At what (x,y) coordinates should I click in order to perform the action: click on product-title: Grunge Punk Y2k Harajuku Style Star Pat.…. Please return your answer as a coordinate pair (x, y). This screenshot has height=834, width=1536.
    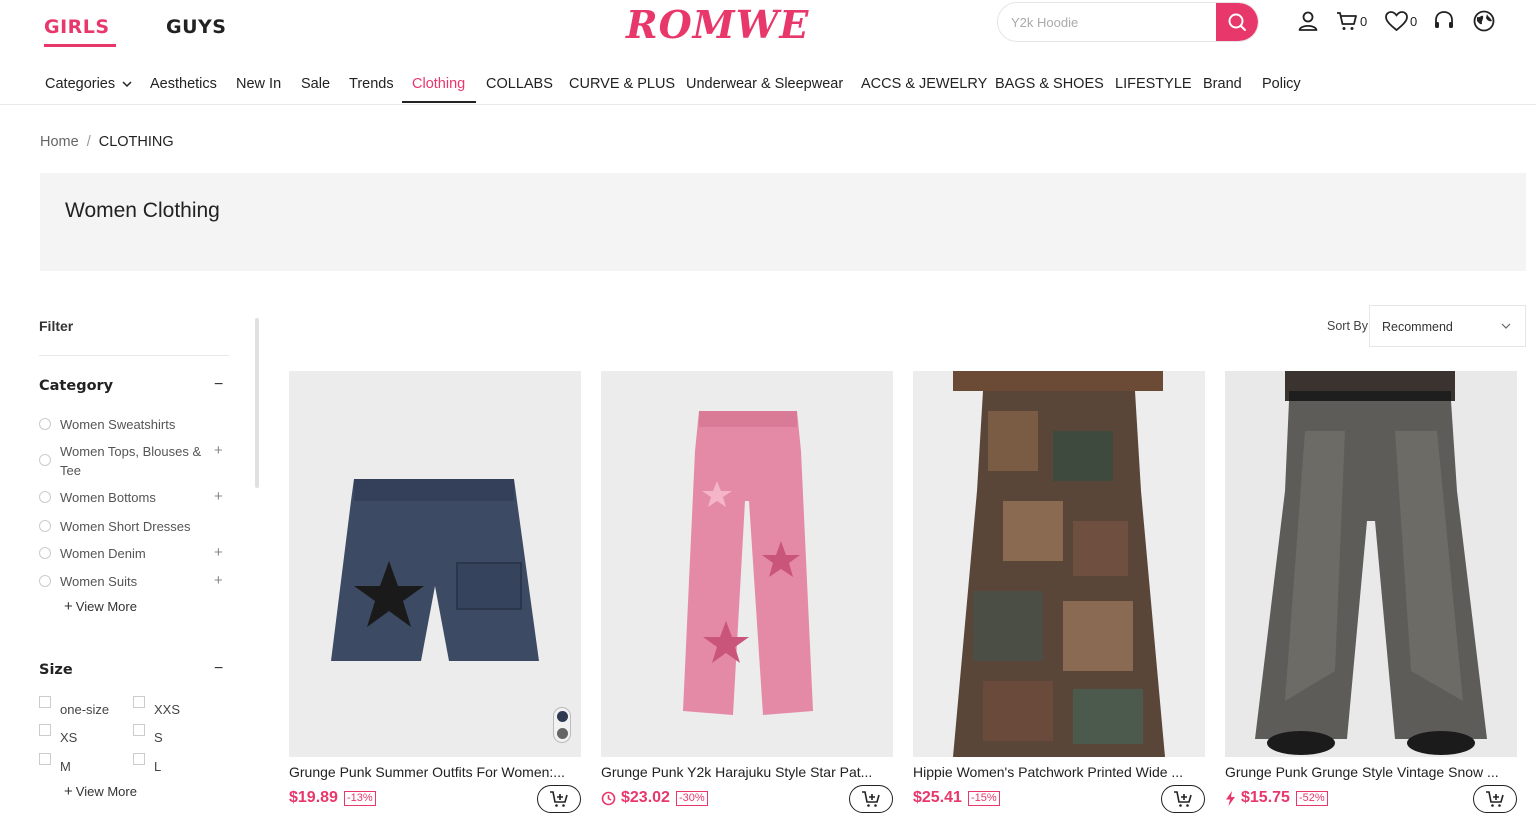
    Looking at the image, I should click on (747, 772).